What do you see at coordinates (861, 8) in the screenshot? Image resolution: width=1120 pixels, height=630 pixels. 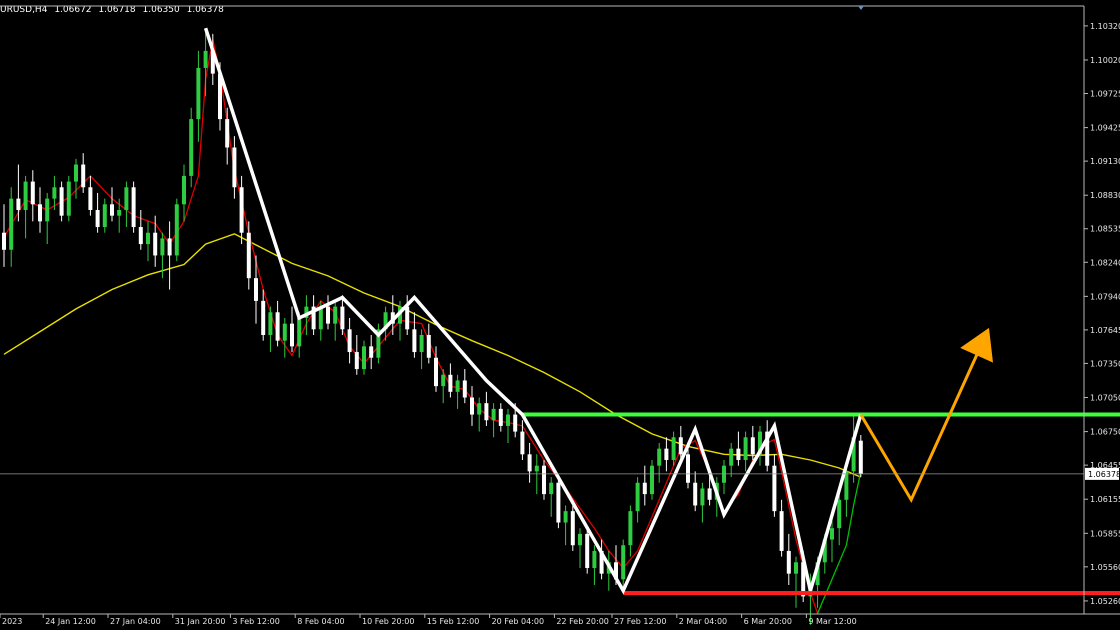 I see `chart-shift-marker-icon` at bounding box center [861, 8].